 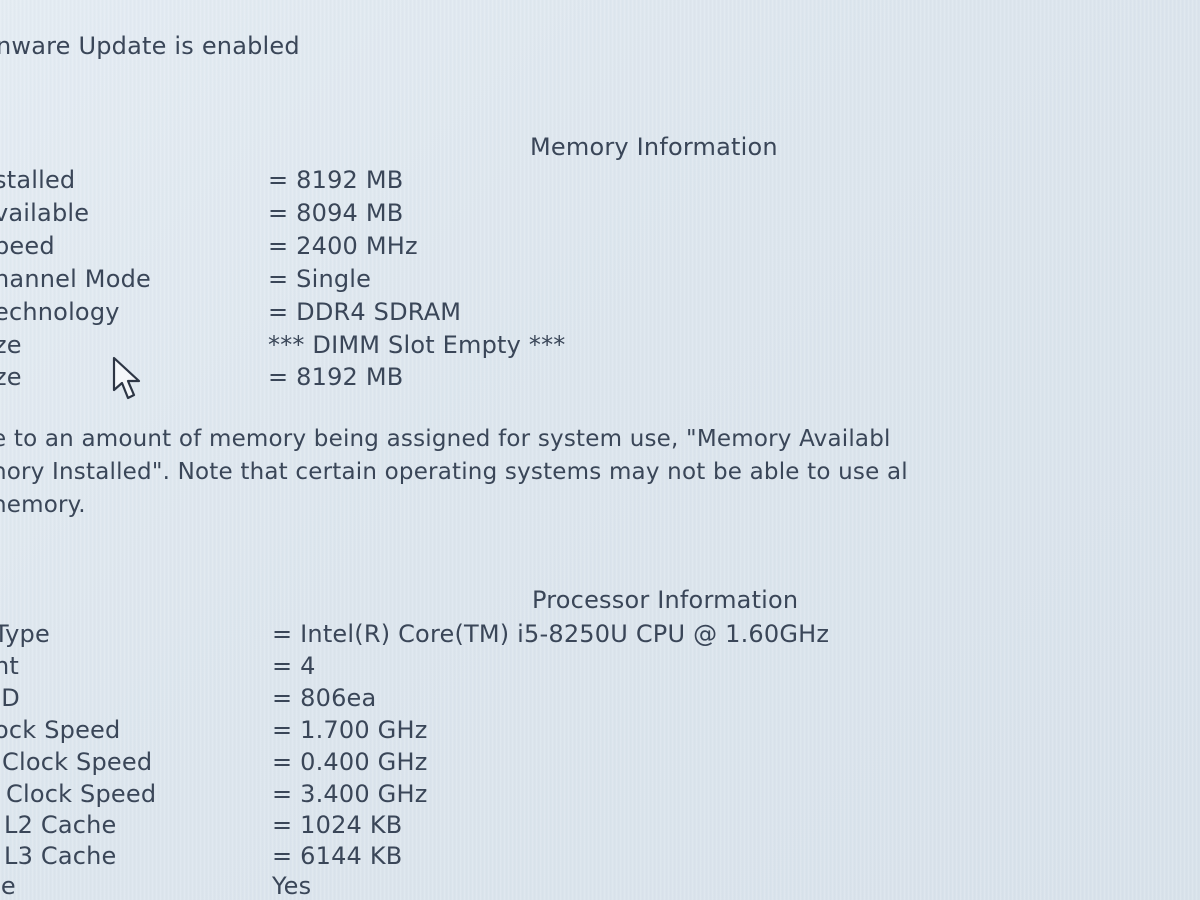 I want to click on memory-speed-label: peed, so click(x=27, y=246).